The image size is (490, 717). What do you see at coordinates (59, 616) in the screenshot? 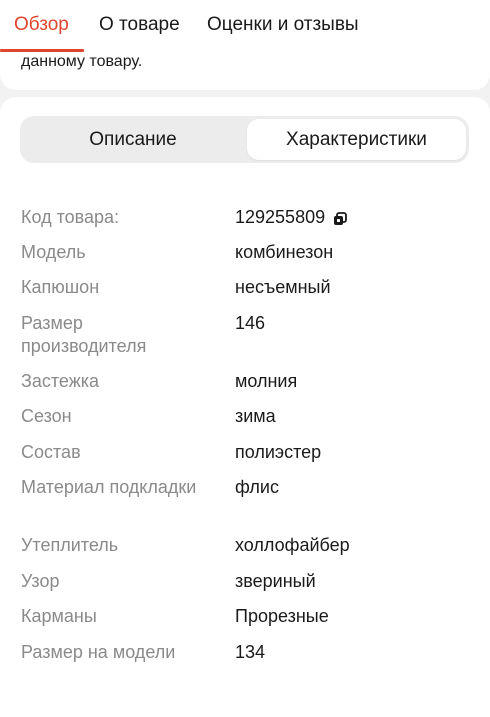
I see `spec-label: Карманы` at bounding box center [59, 616].